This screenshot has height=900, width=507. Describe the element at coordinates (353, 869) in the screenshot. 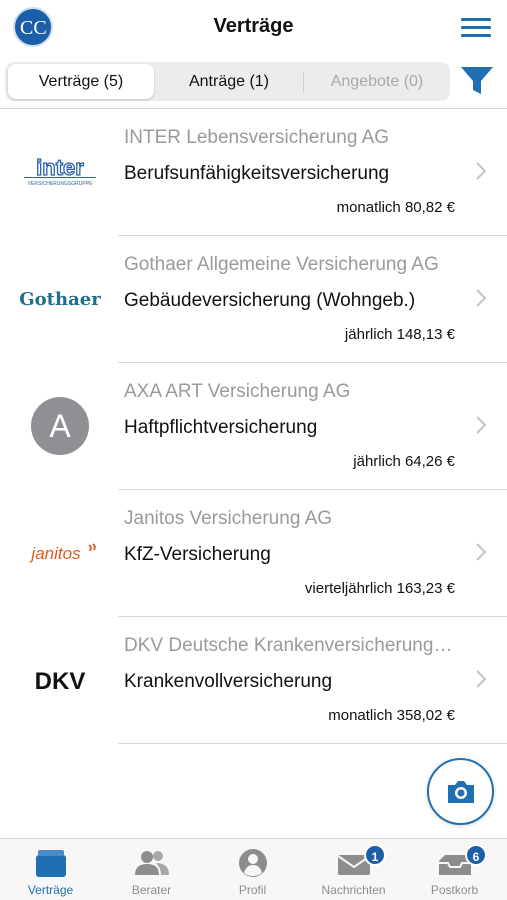

I see `nav-nachrichten: 1 Nachrichten` at that location.